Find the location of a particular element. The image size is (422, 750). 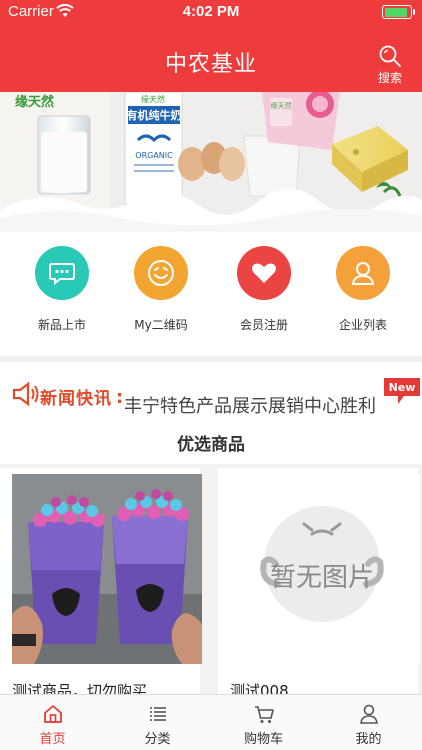

status-time: 4:02 PM is located at coordinates (211, 11).